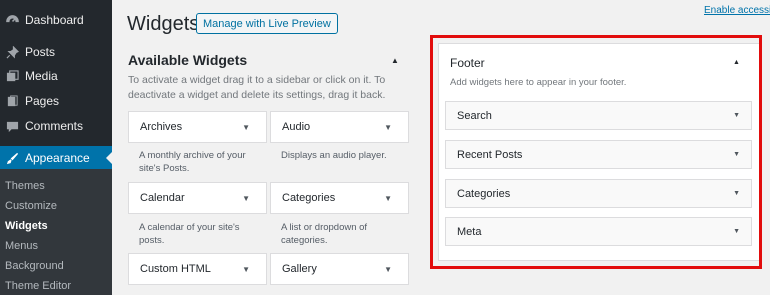  Describe the element at coordinates (395, 60) in the screenshot. I see `collapse-arrow-icon: ▲` at that location.